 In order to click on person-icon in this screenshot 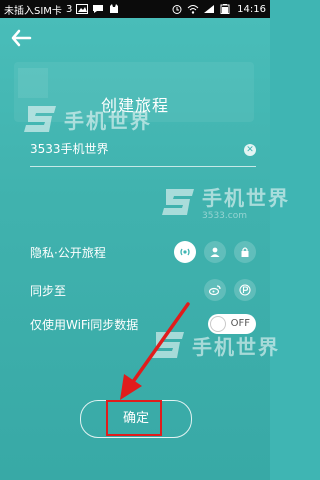, I will do `click(215, 252)`.